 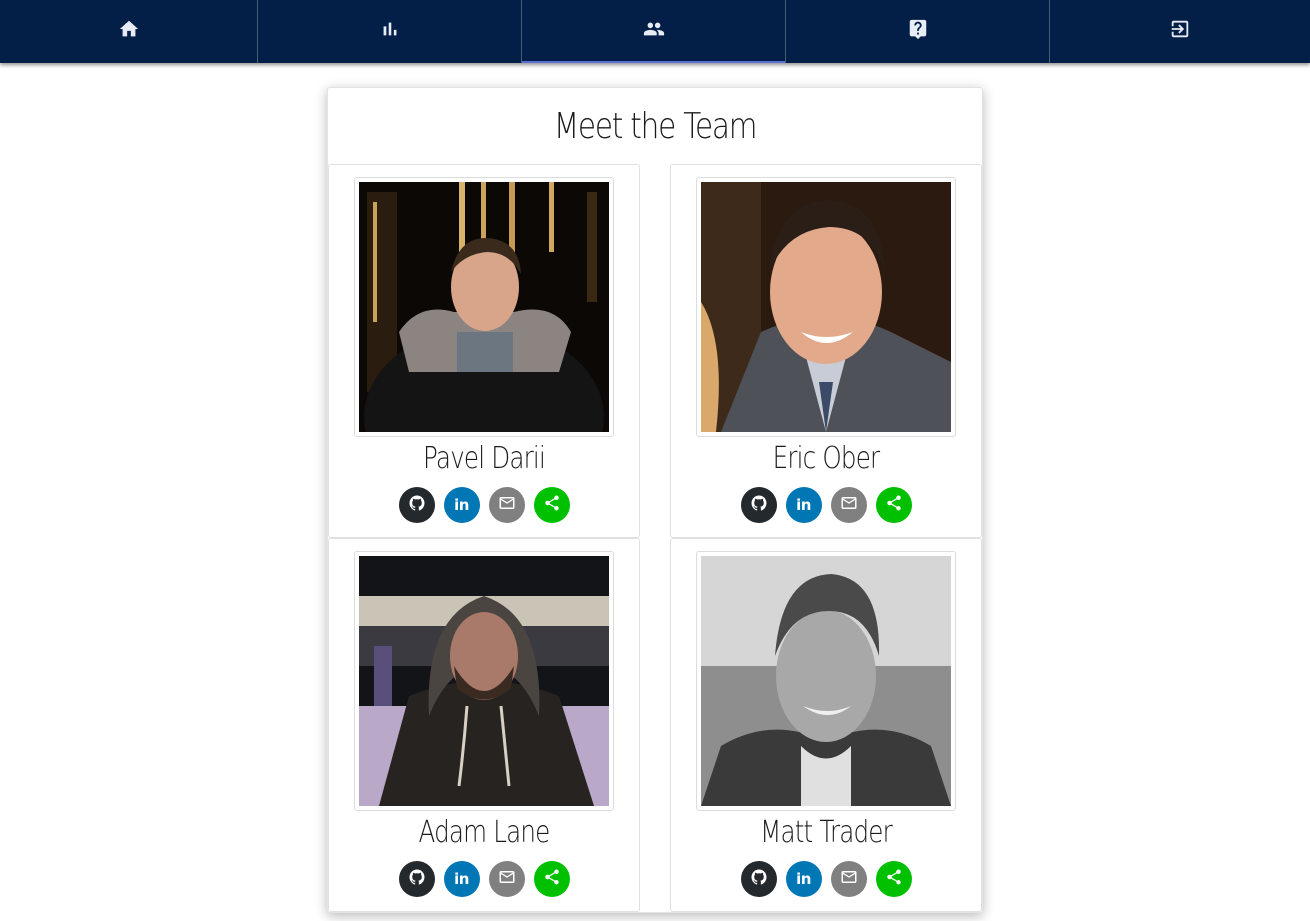 I want to click on people-icon, so click(x=654, y=31).